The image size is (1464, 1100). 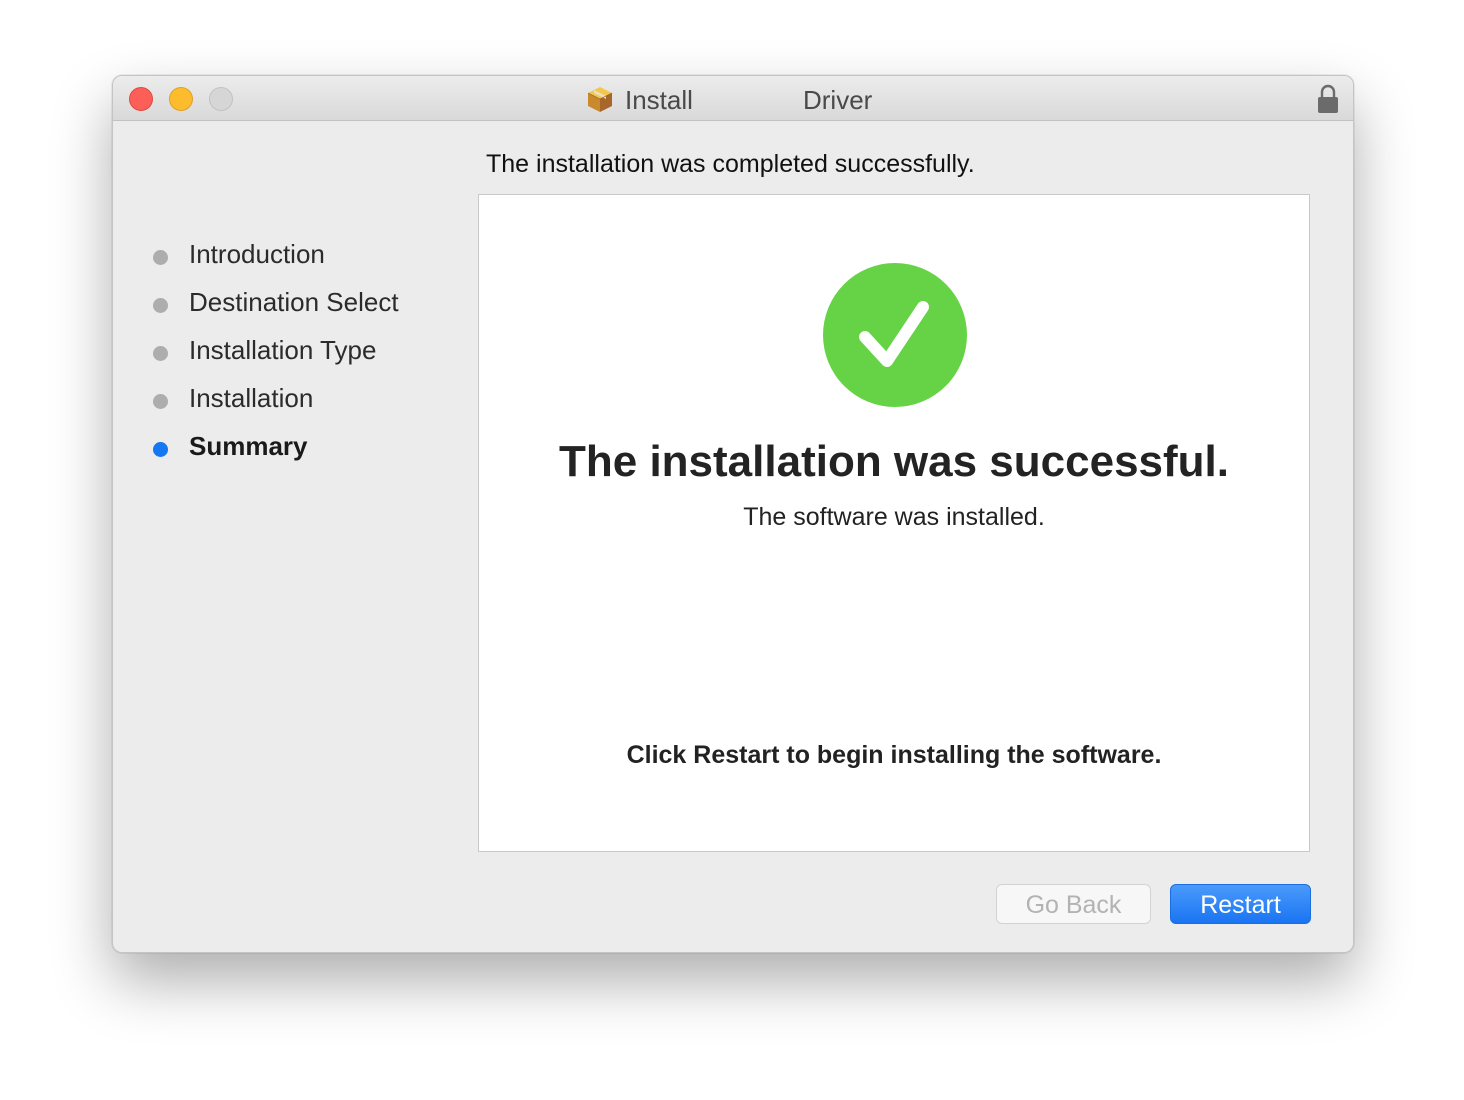 I want to click on window-title-package: Driver, so click(x=838, y=100).